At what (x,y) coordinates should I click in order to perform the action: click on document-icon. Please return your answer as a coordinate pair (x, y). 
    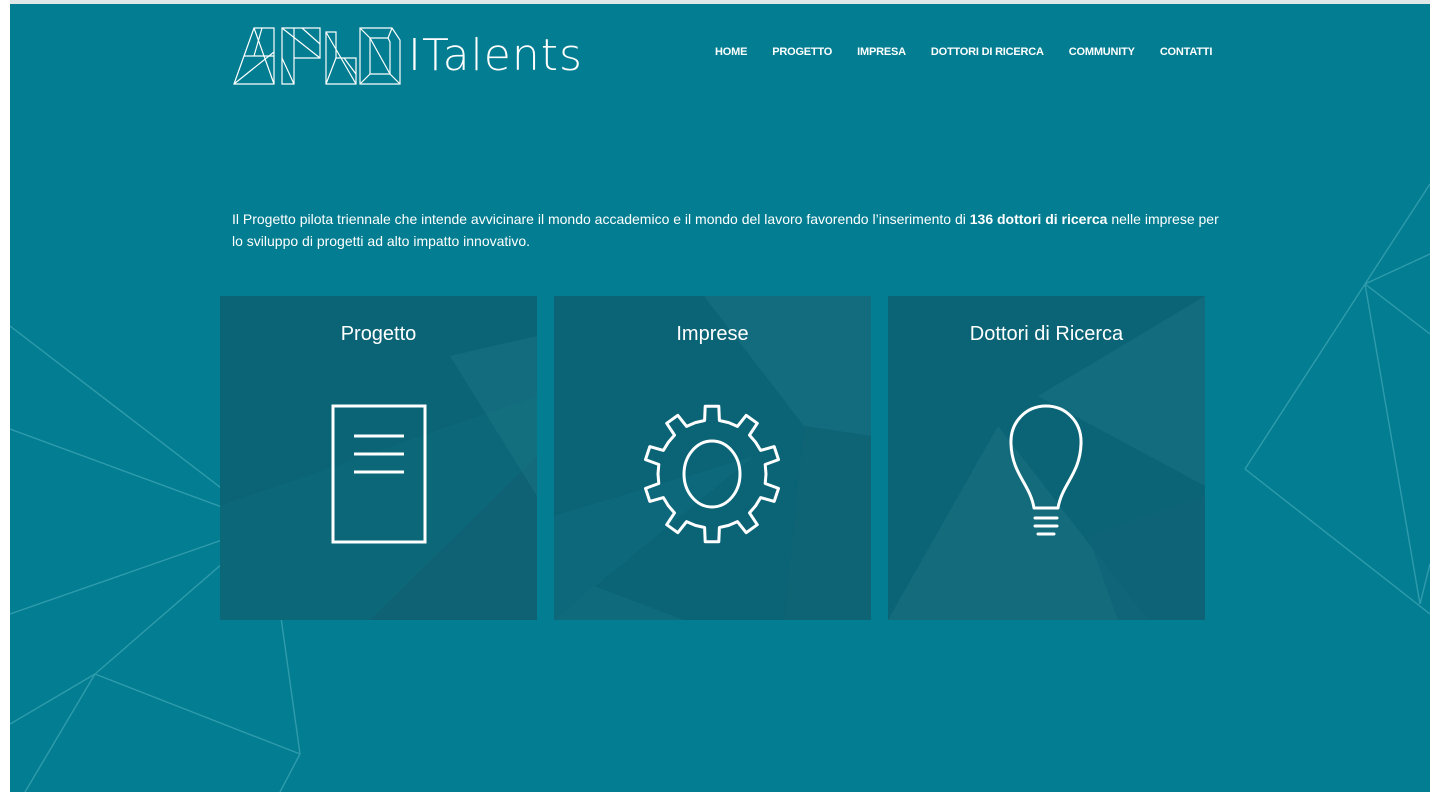
    Looking at the image, I should click on (379, 474).